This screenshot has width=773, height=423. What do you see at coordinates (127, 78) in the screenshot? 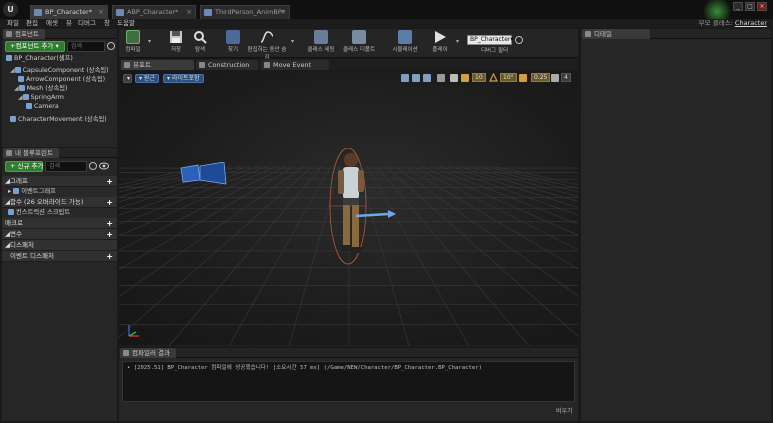
I see `viewport-options-dropdown: ▾` at bounding box center [127, 78].